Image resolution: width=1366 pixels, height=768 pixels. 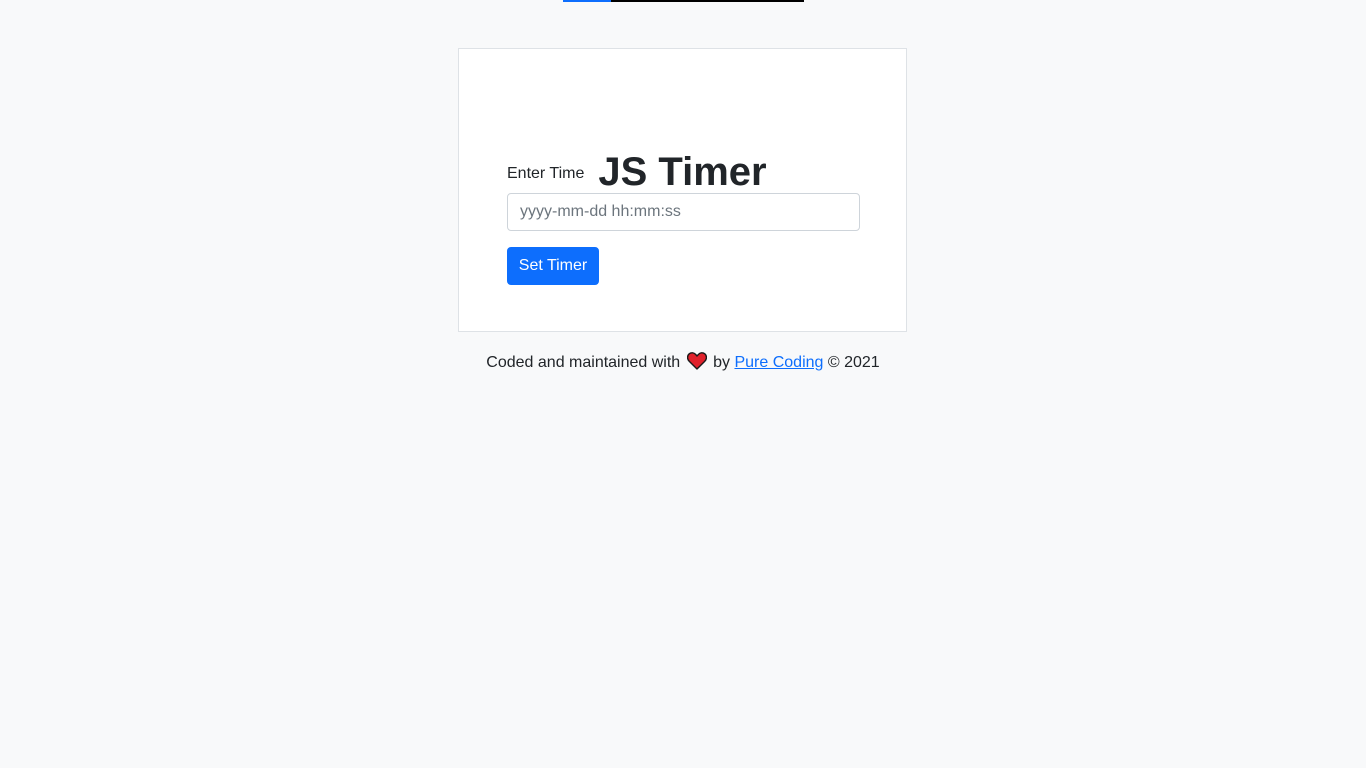 What do you see at coordinates (583, 362) in the screenshot?
I see `footer-prefix: Coded and maintained with` at bounding box center [583, 362].